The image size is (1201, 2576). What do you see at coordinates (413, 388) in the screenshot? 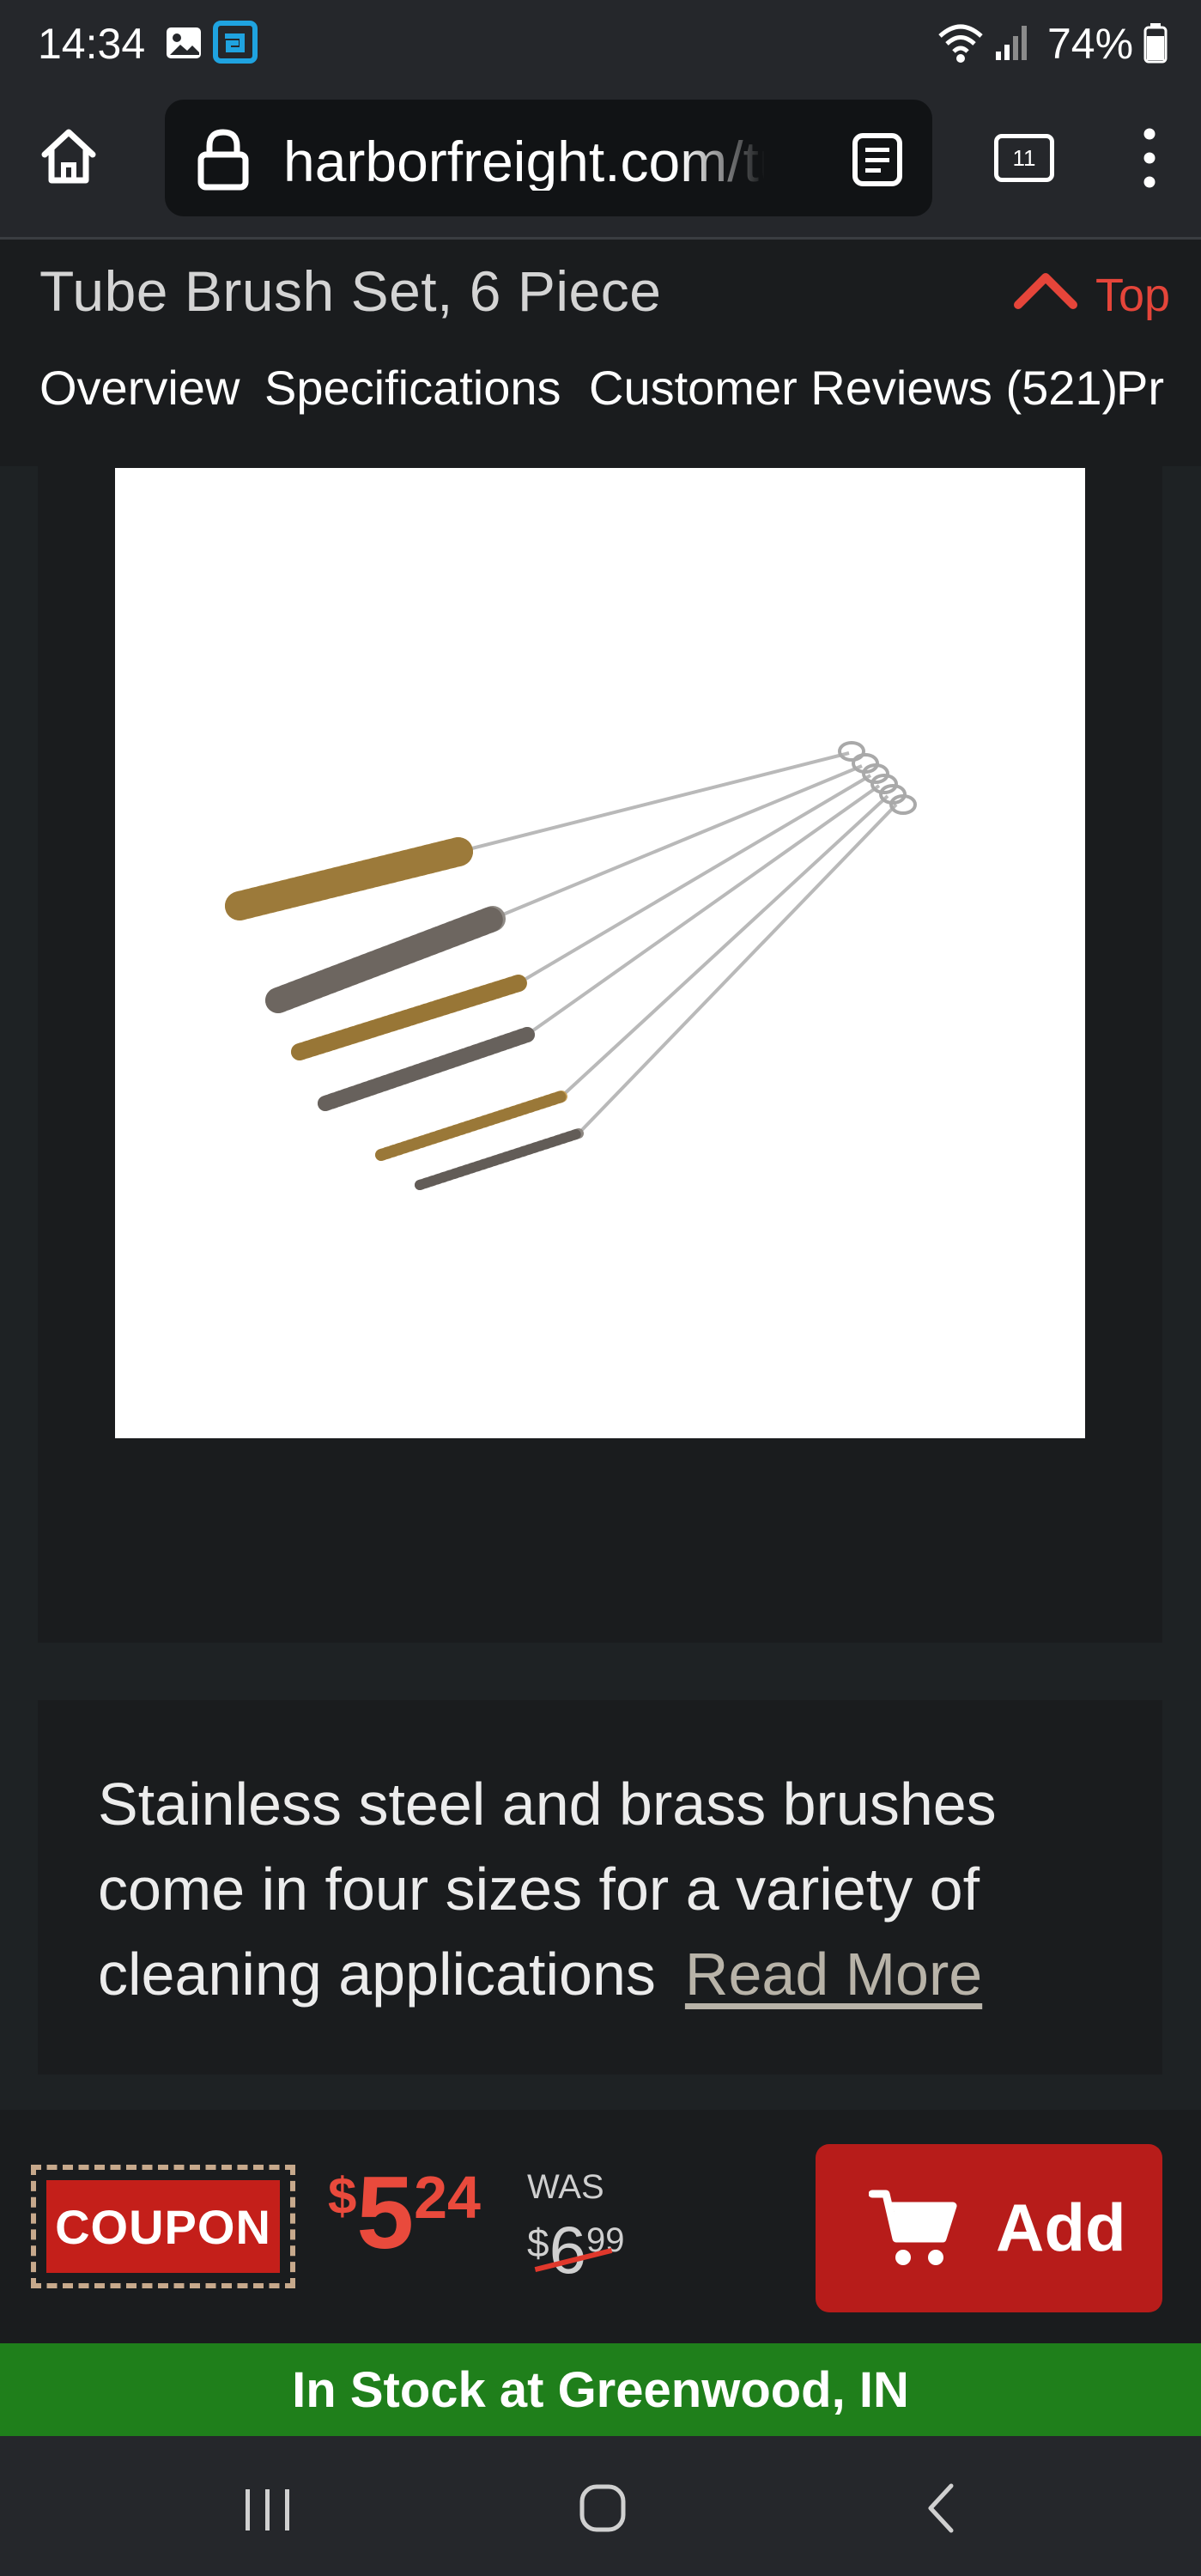
I see `tab-specifications: Specifications` at bounding box center [413, 388].